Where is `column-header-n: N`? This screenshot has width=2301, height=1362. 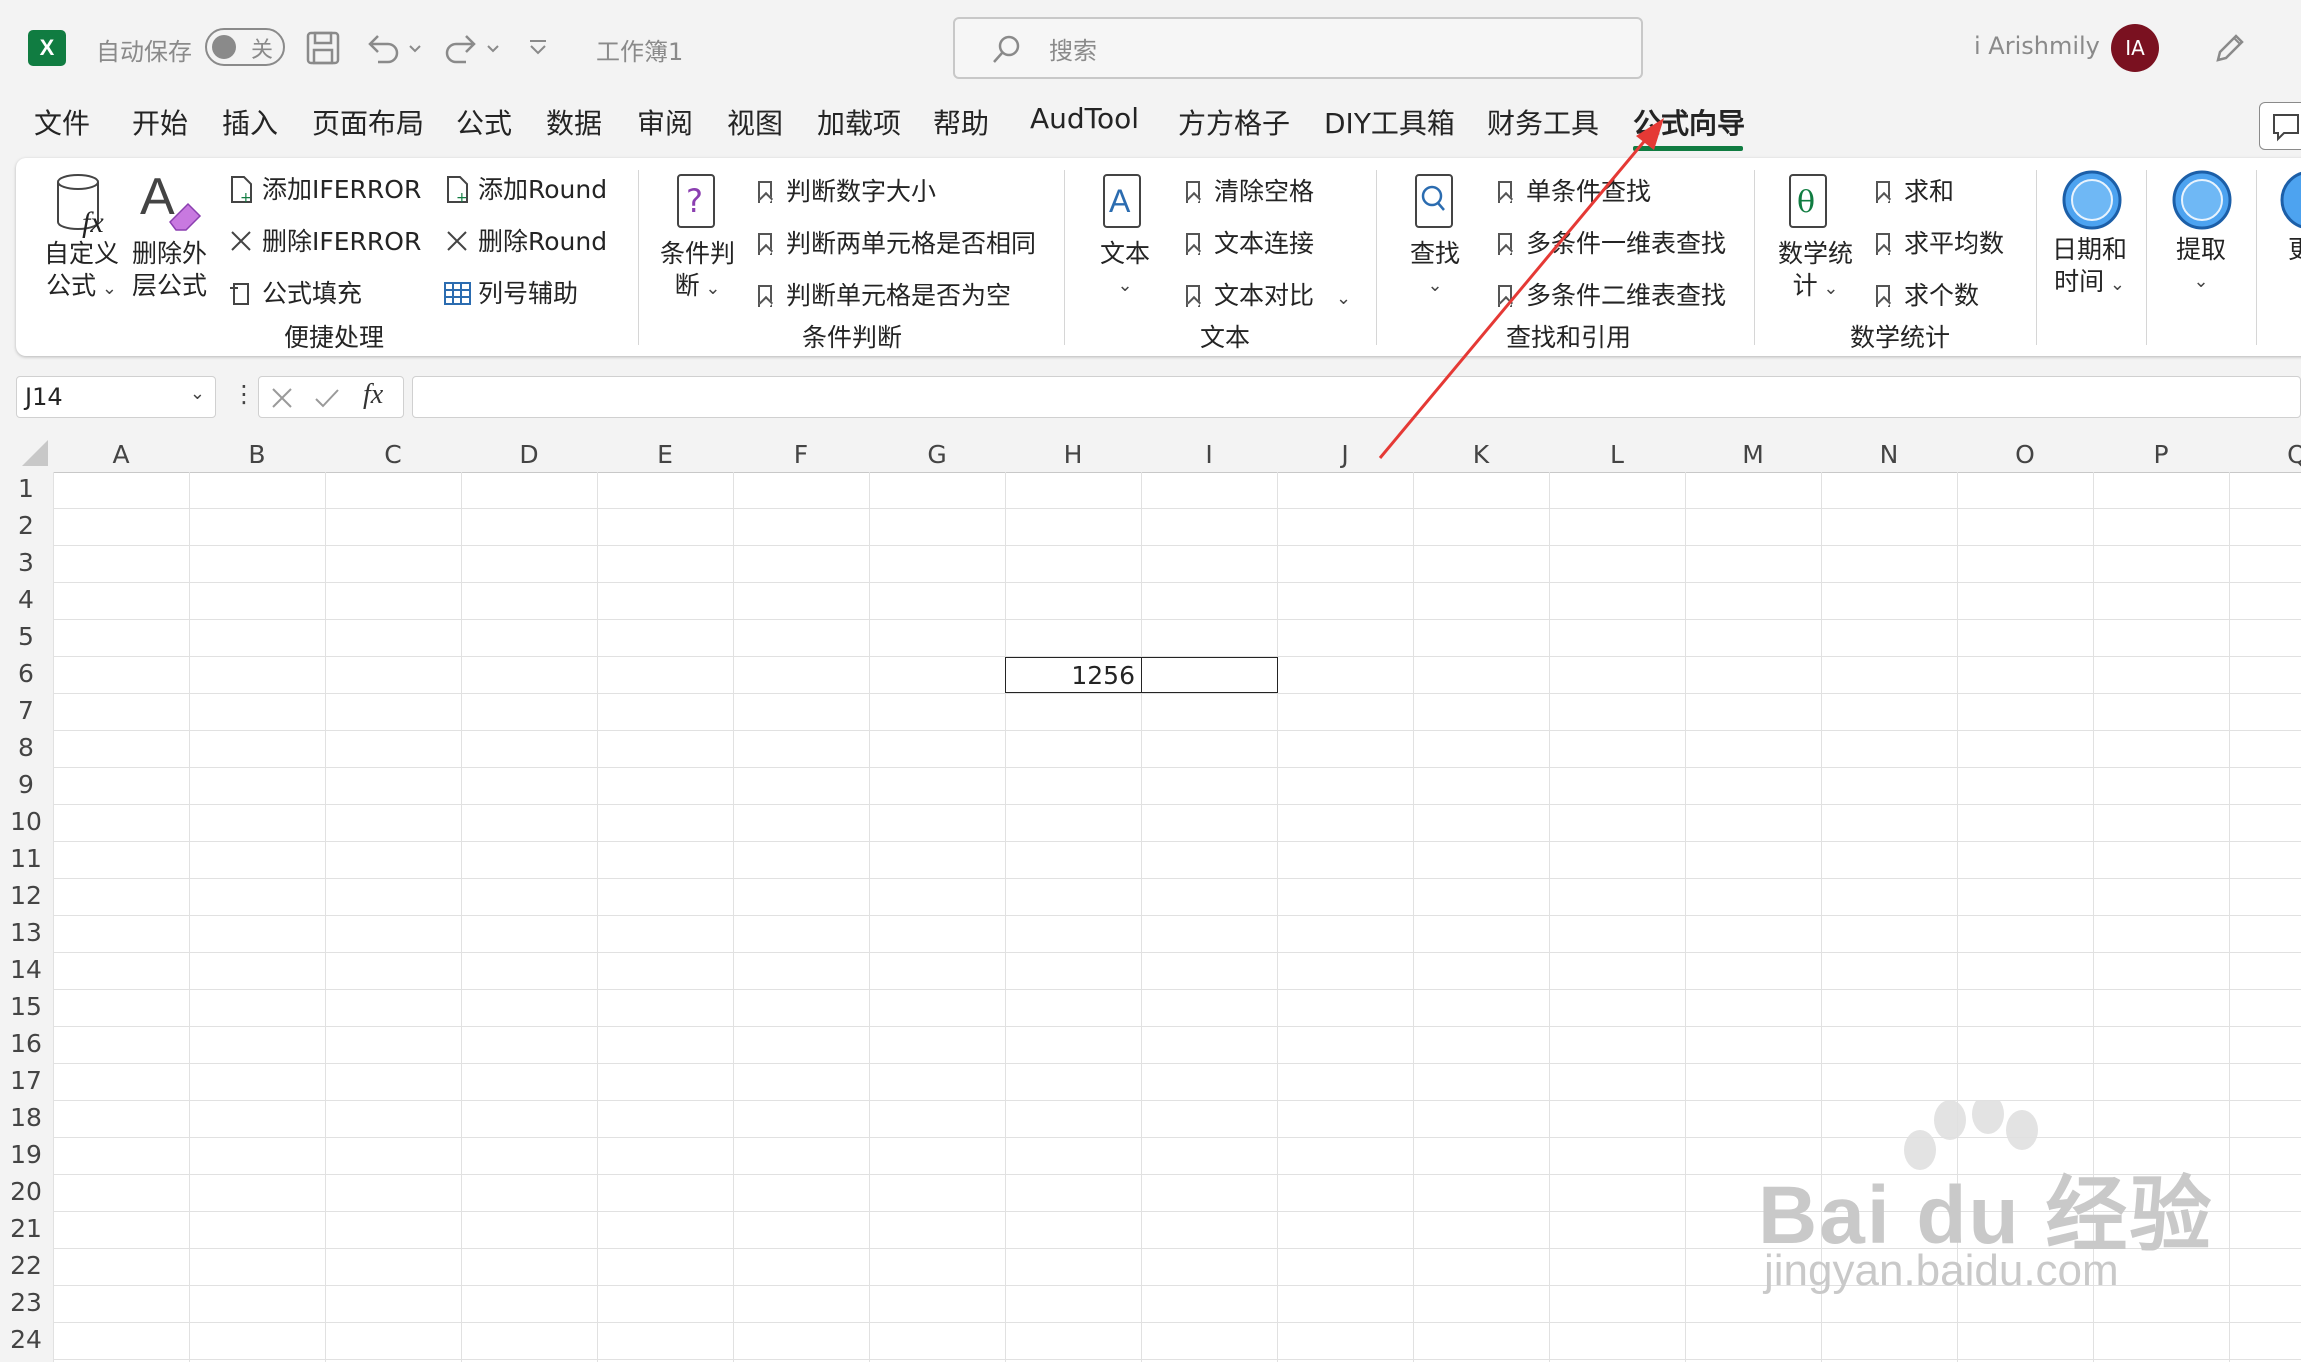 column-header-n: N is located at coordinates (1889, 454).